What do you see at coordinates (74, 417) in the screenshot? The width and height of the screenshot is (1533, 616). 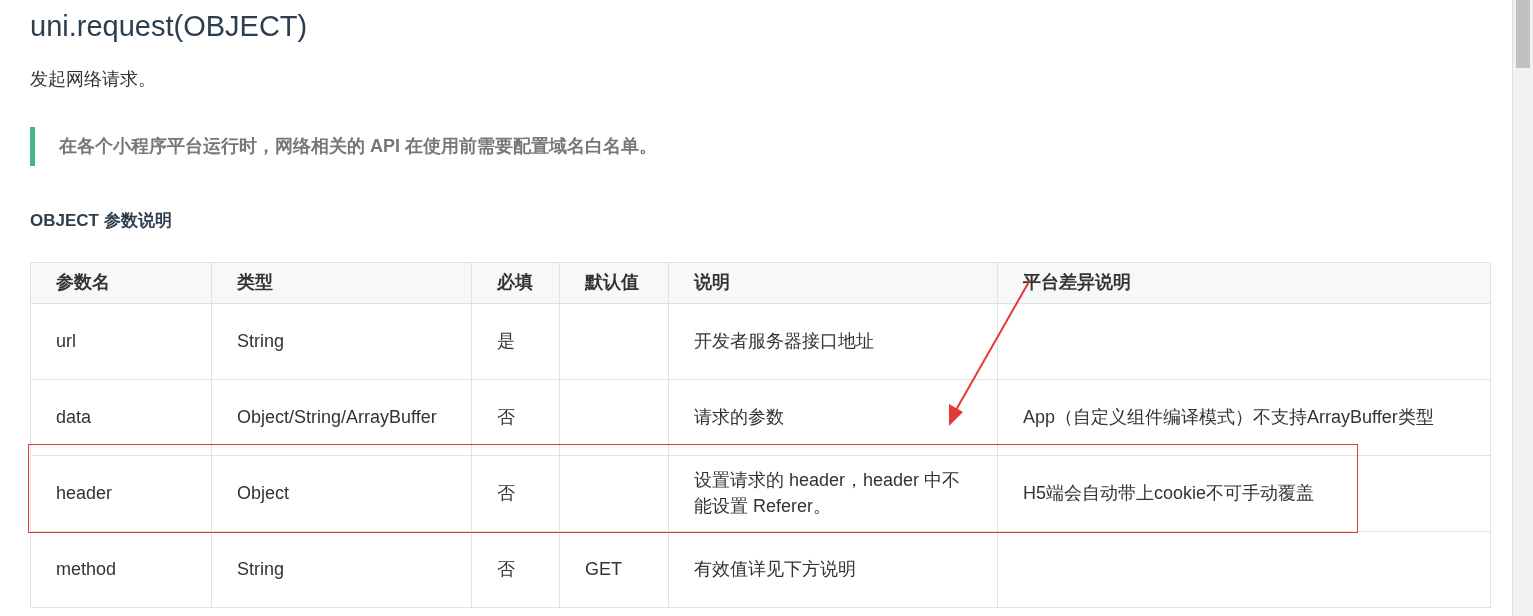 I see `table-cell-text: data` at bounding box center [74, 417].